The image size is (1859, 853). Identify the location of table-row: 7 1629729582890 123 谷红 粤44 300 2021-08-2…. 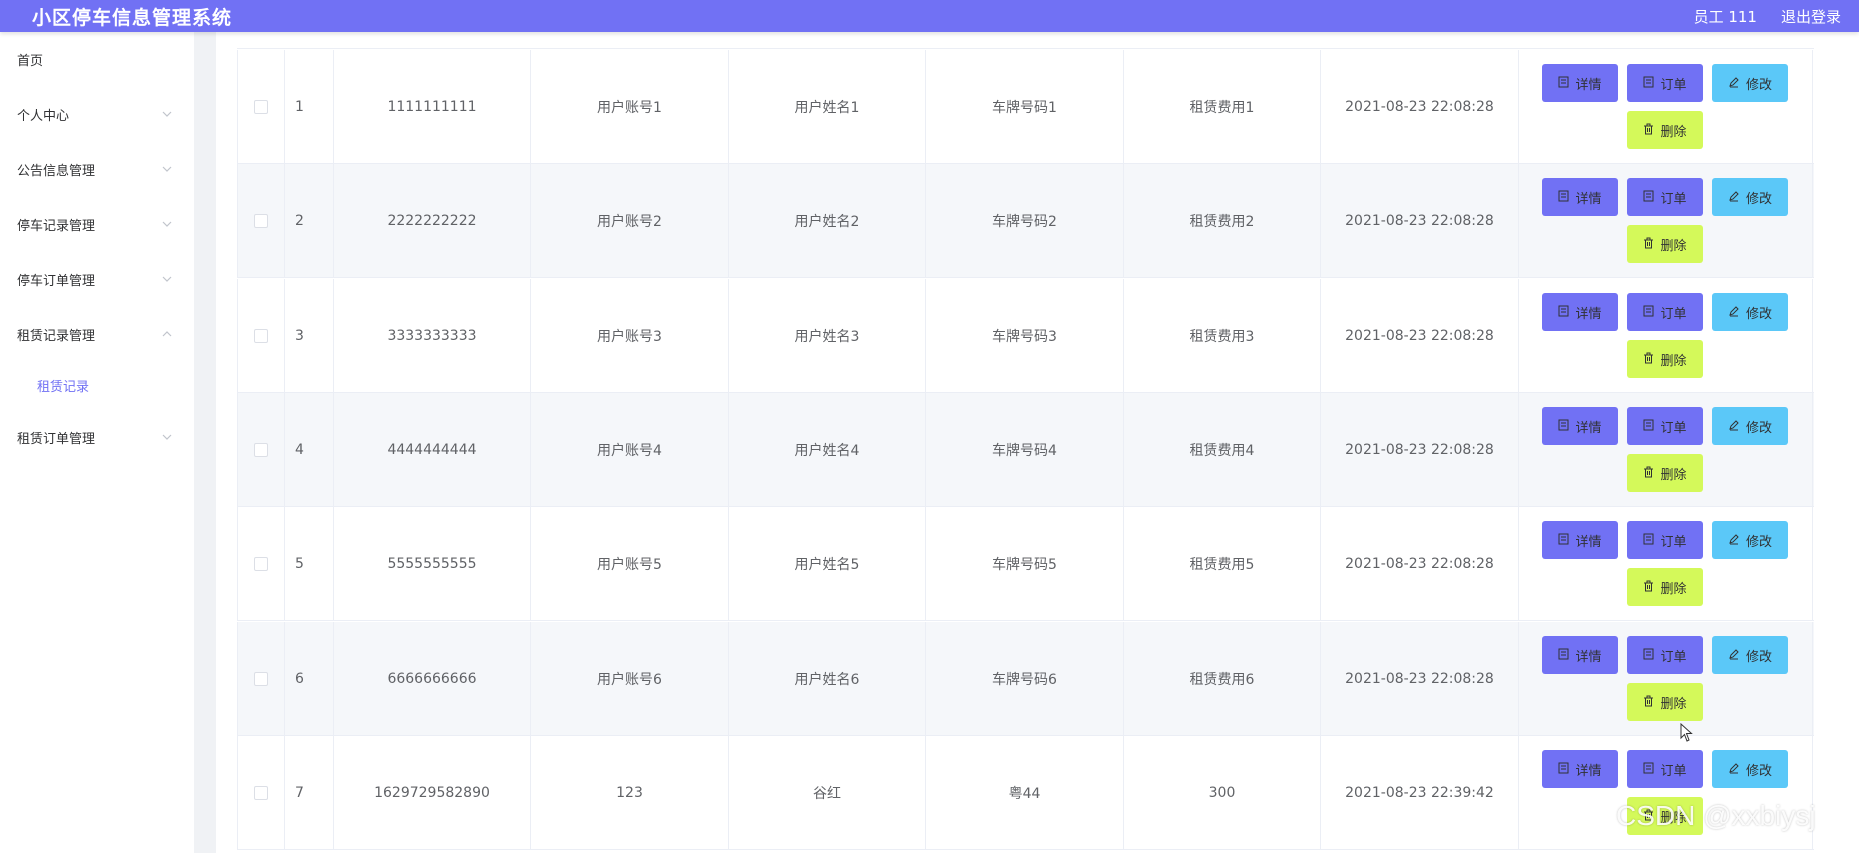
(1025, 793).